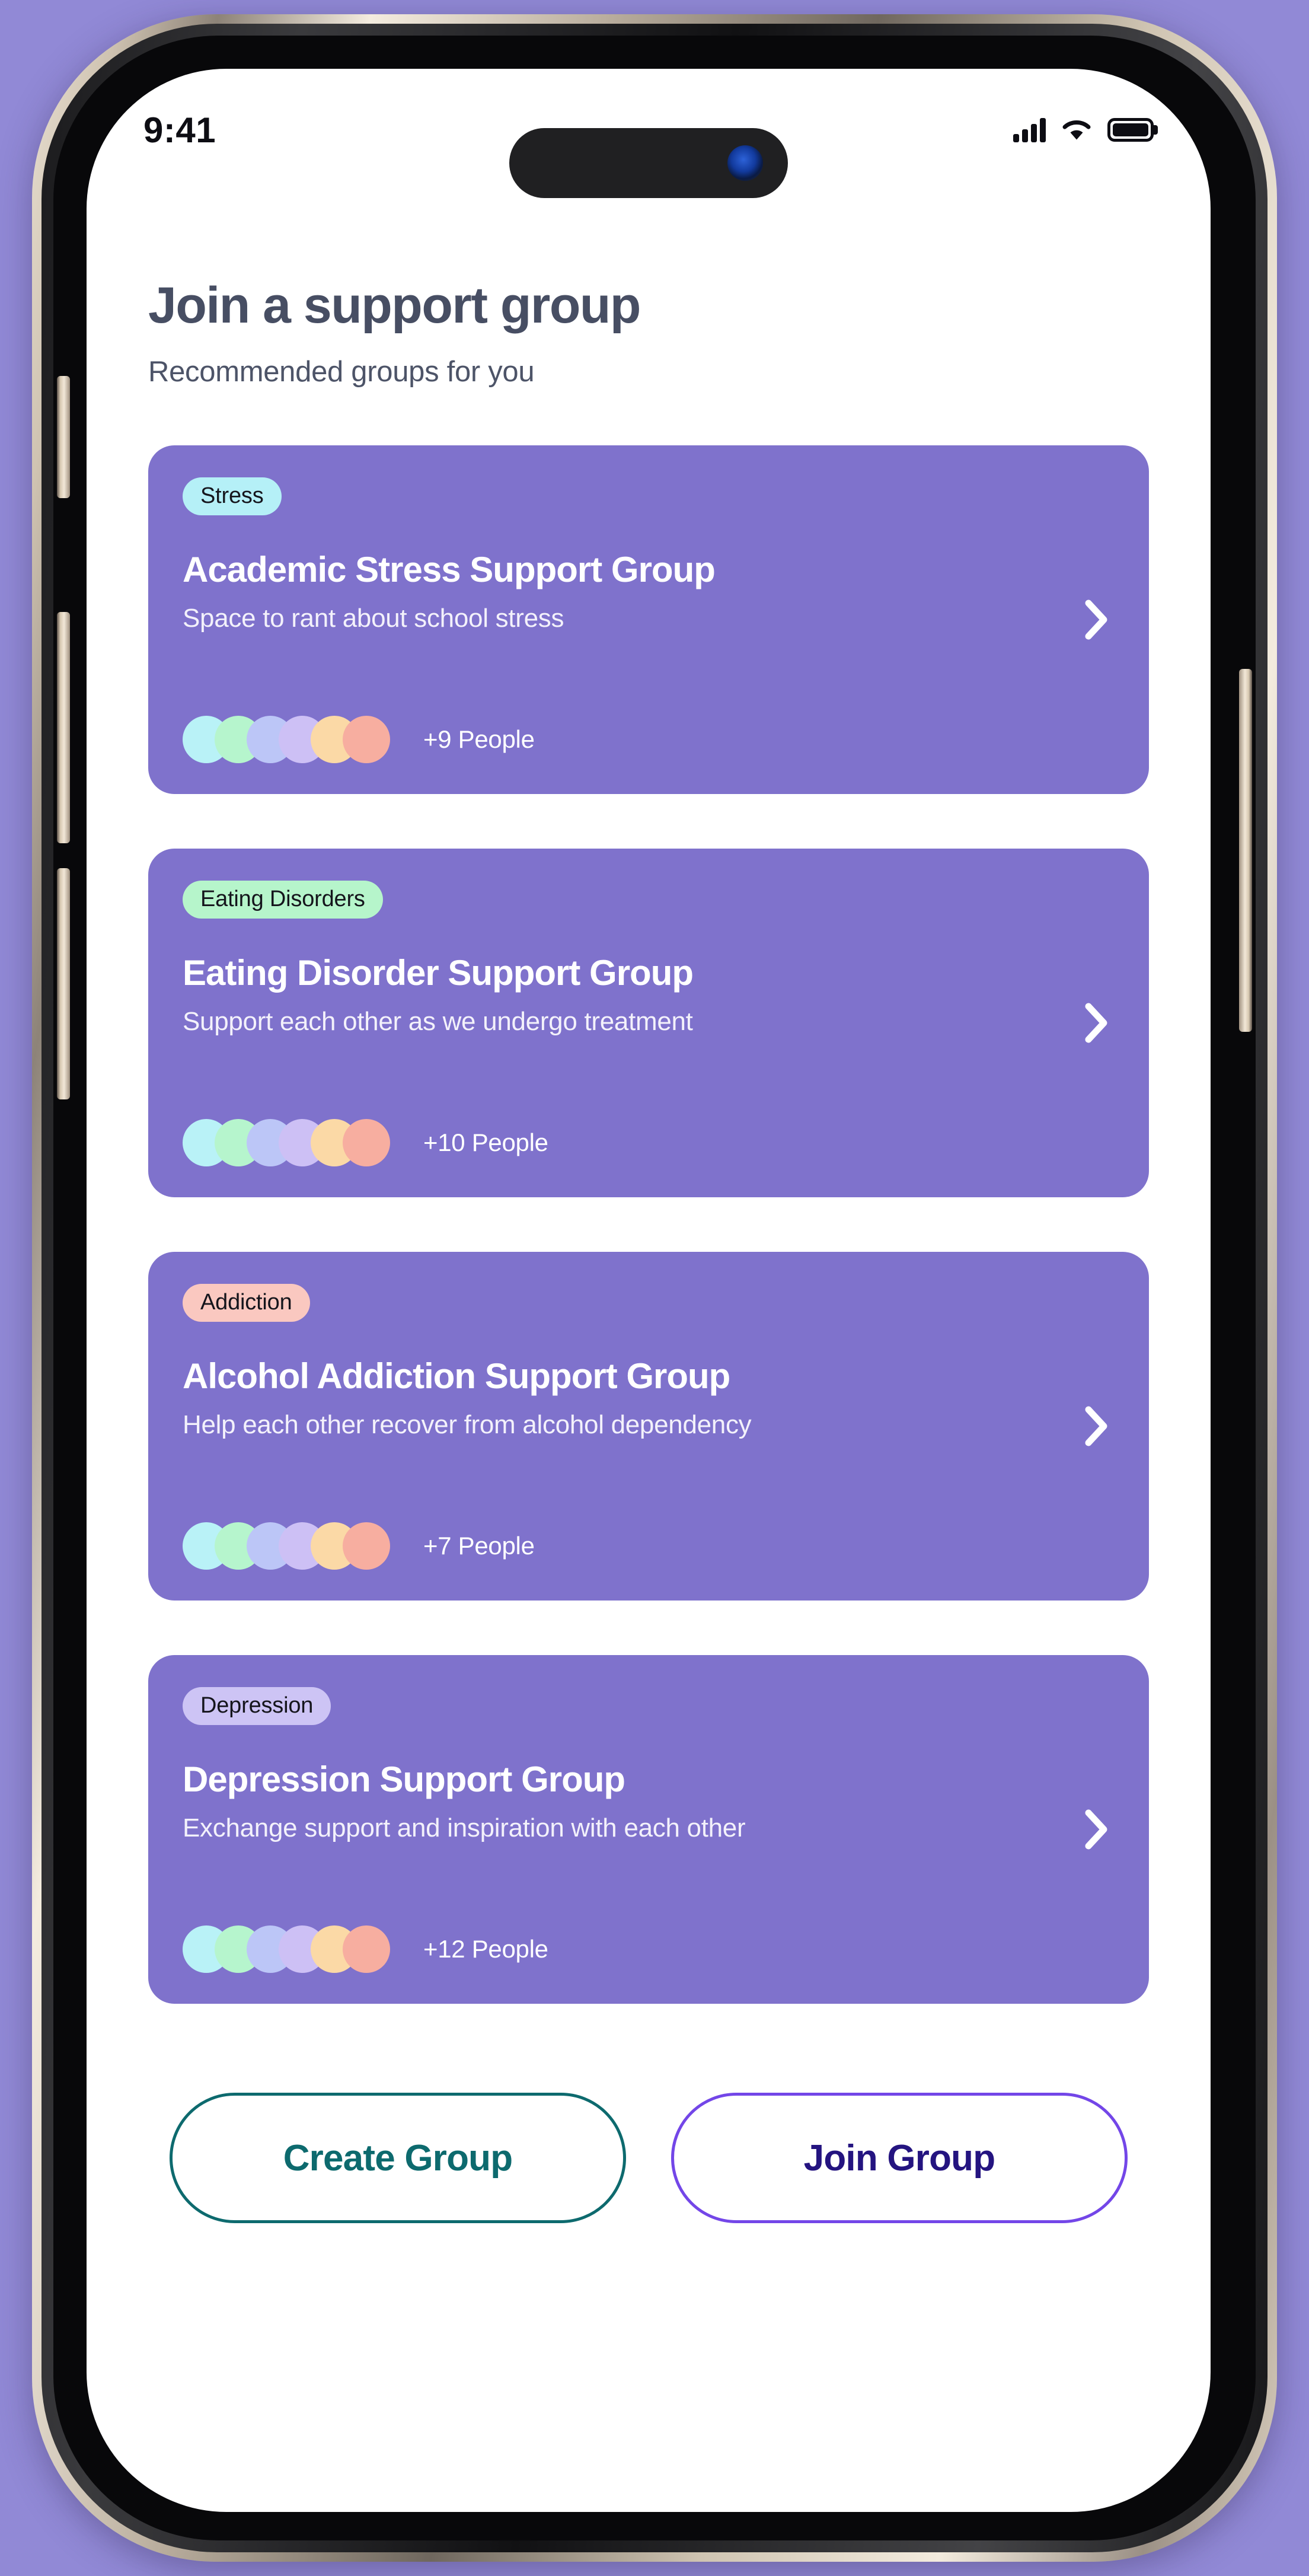 This screenshot has height=2576, width=1309. Describe the element at coordinates (398, 2158) in the screenshot. I see `create-group-button: Create Group` at that location.